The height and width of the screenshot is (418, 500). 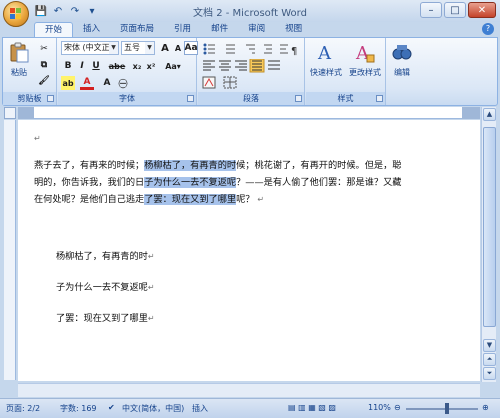 What do you see at coordinates (402, 59) in the screenshot?
I see `editing-button: 编辑` at bounding box center [402, 59].